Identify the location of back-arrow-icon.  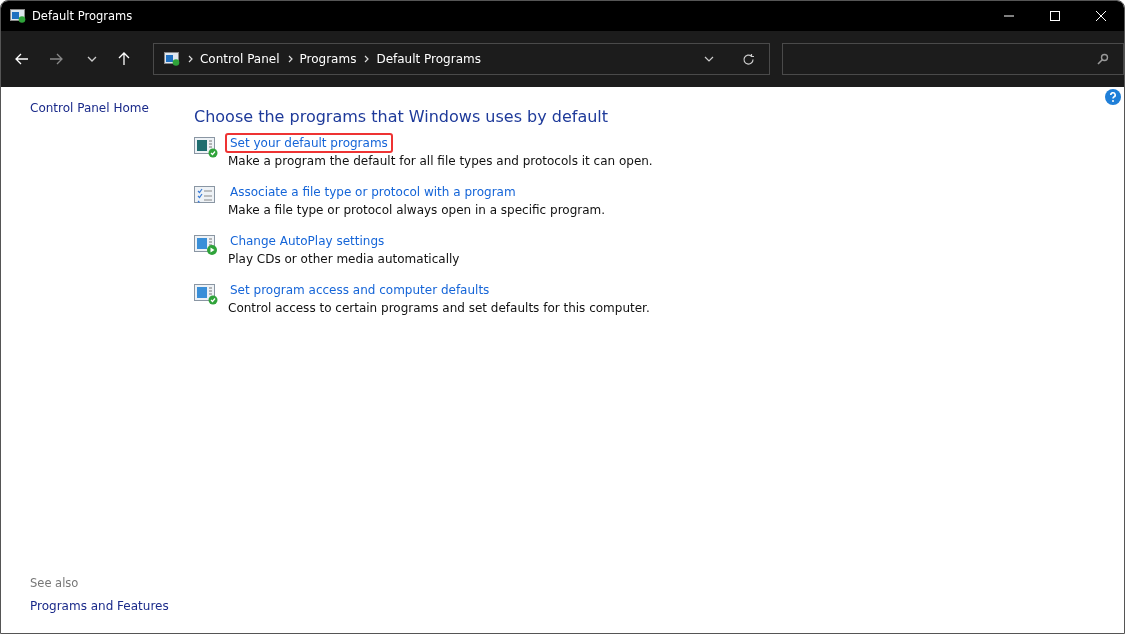
(22, 59).